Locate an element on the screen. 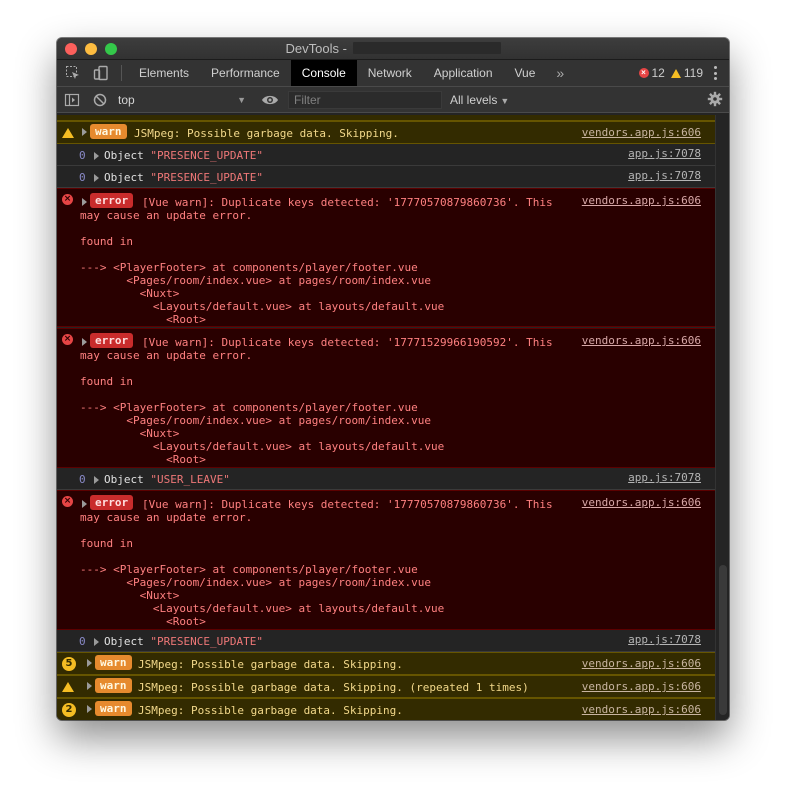 The height and width of the screenshot is (795, 785). inspect-element-button is located at coordinates (73, 73).